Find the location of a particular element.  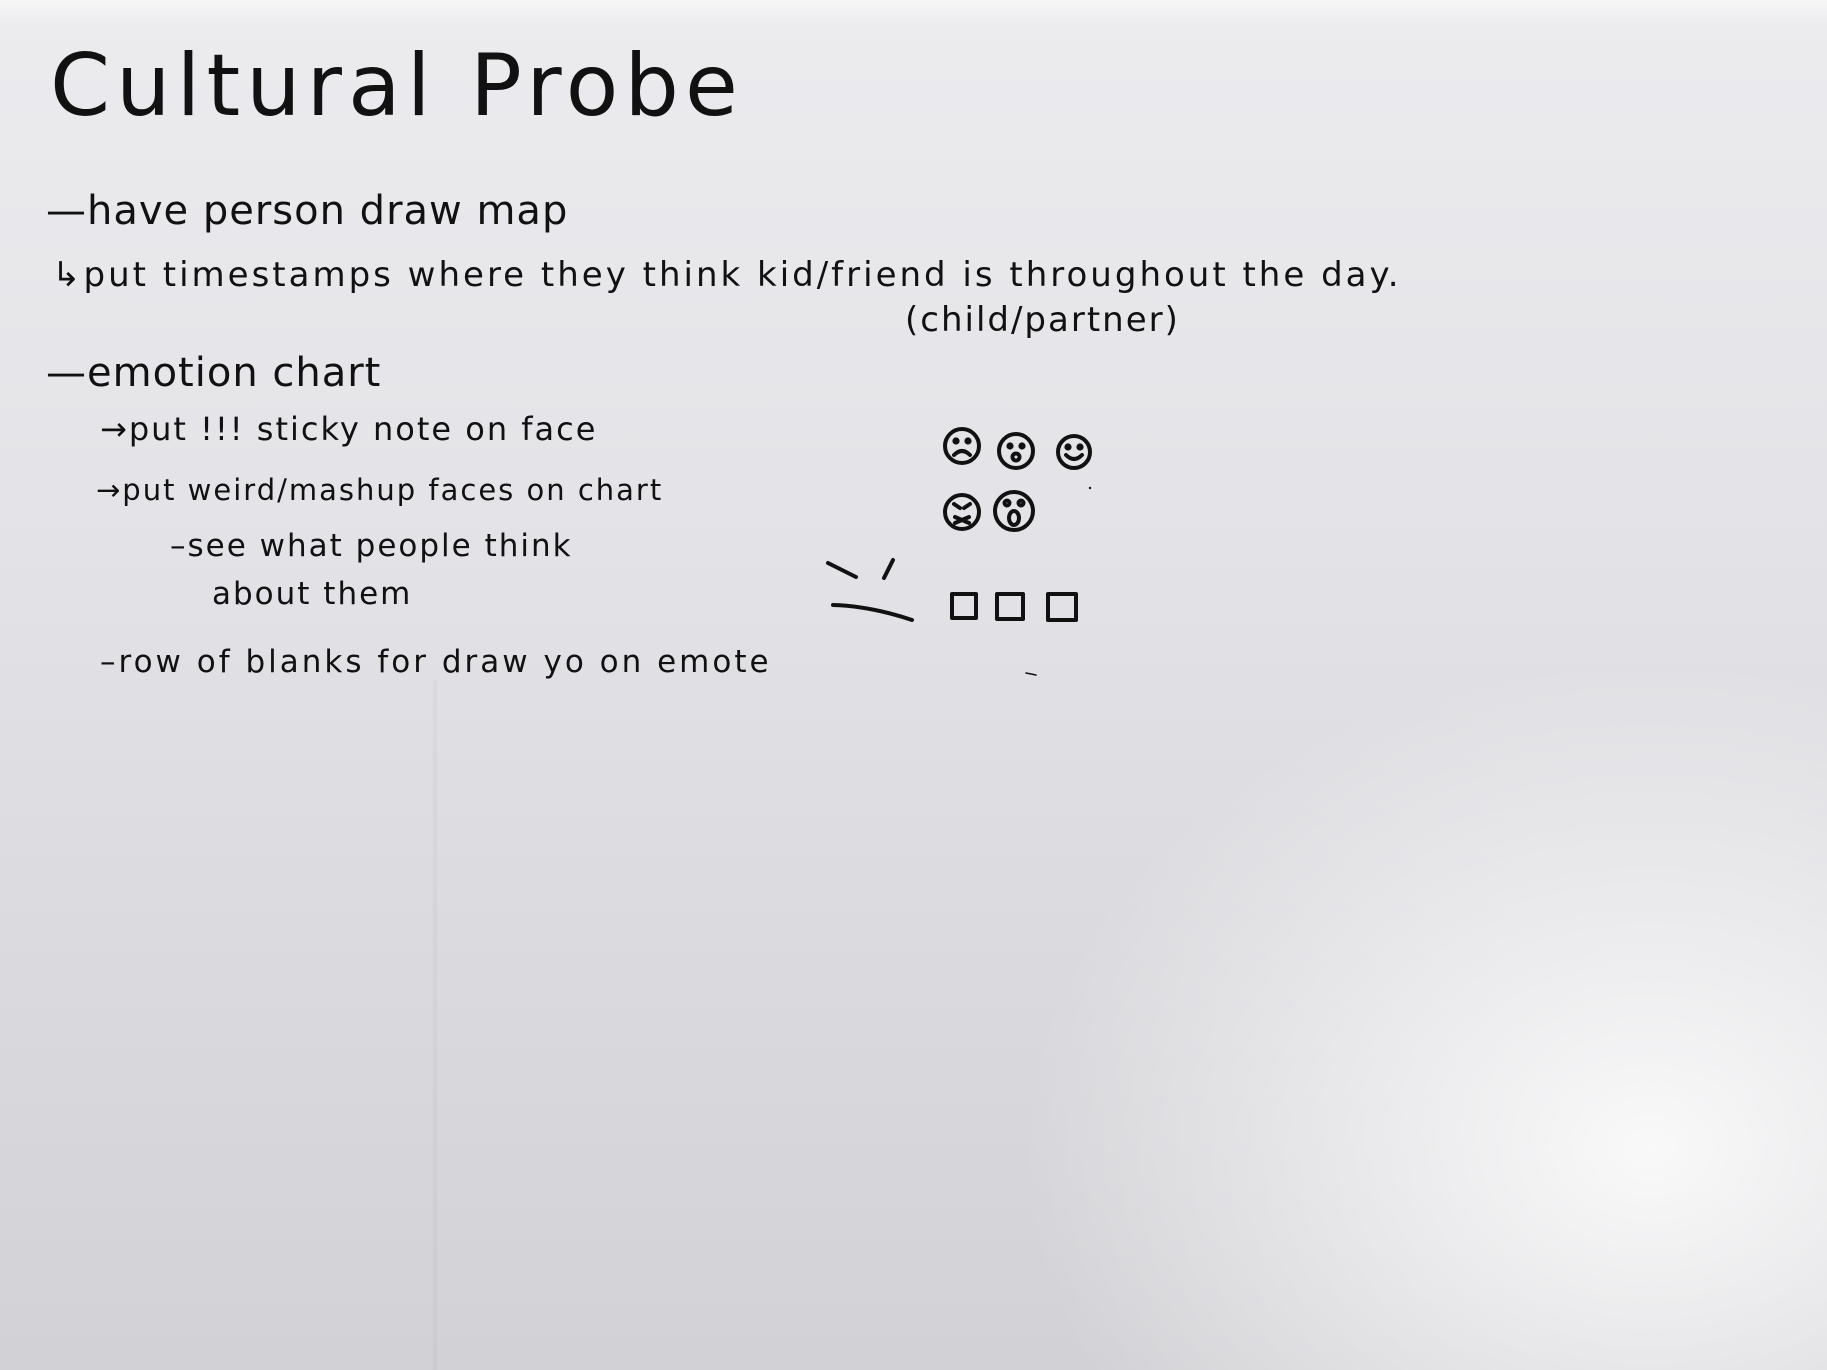

sketch-layer is located at coordinates (959, 551).